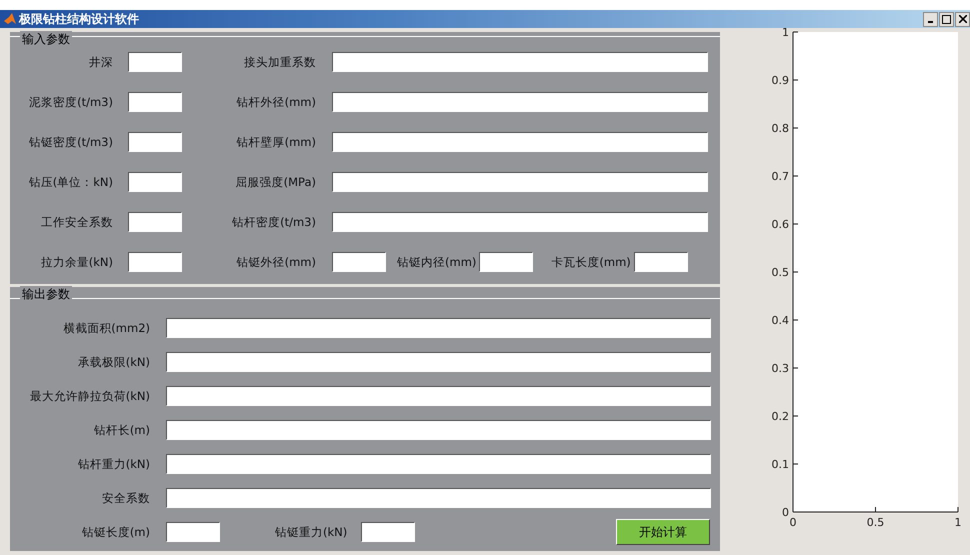 Image resolution: width=970 pixels, height=555 pixels. I want to click on maximize-button, so click(946, 19).